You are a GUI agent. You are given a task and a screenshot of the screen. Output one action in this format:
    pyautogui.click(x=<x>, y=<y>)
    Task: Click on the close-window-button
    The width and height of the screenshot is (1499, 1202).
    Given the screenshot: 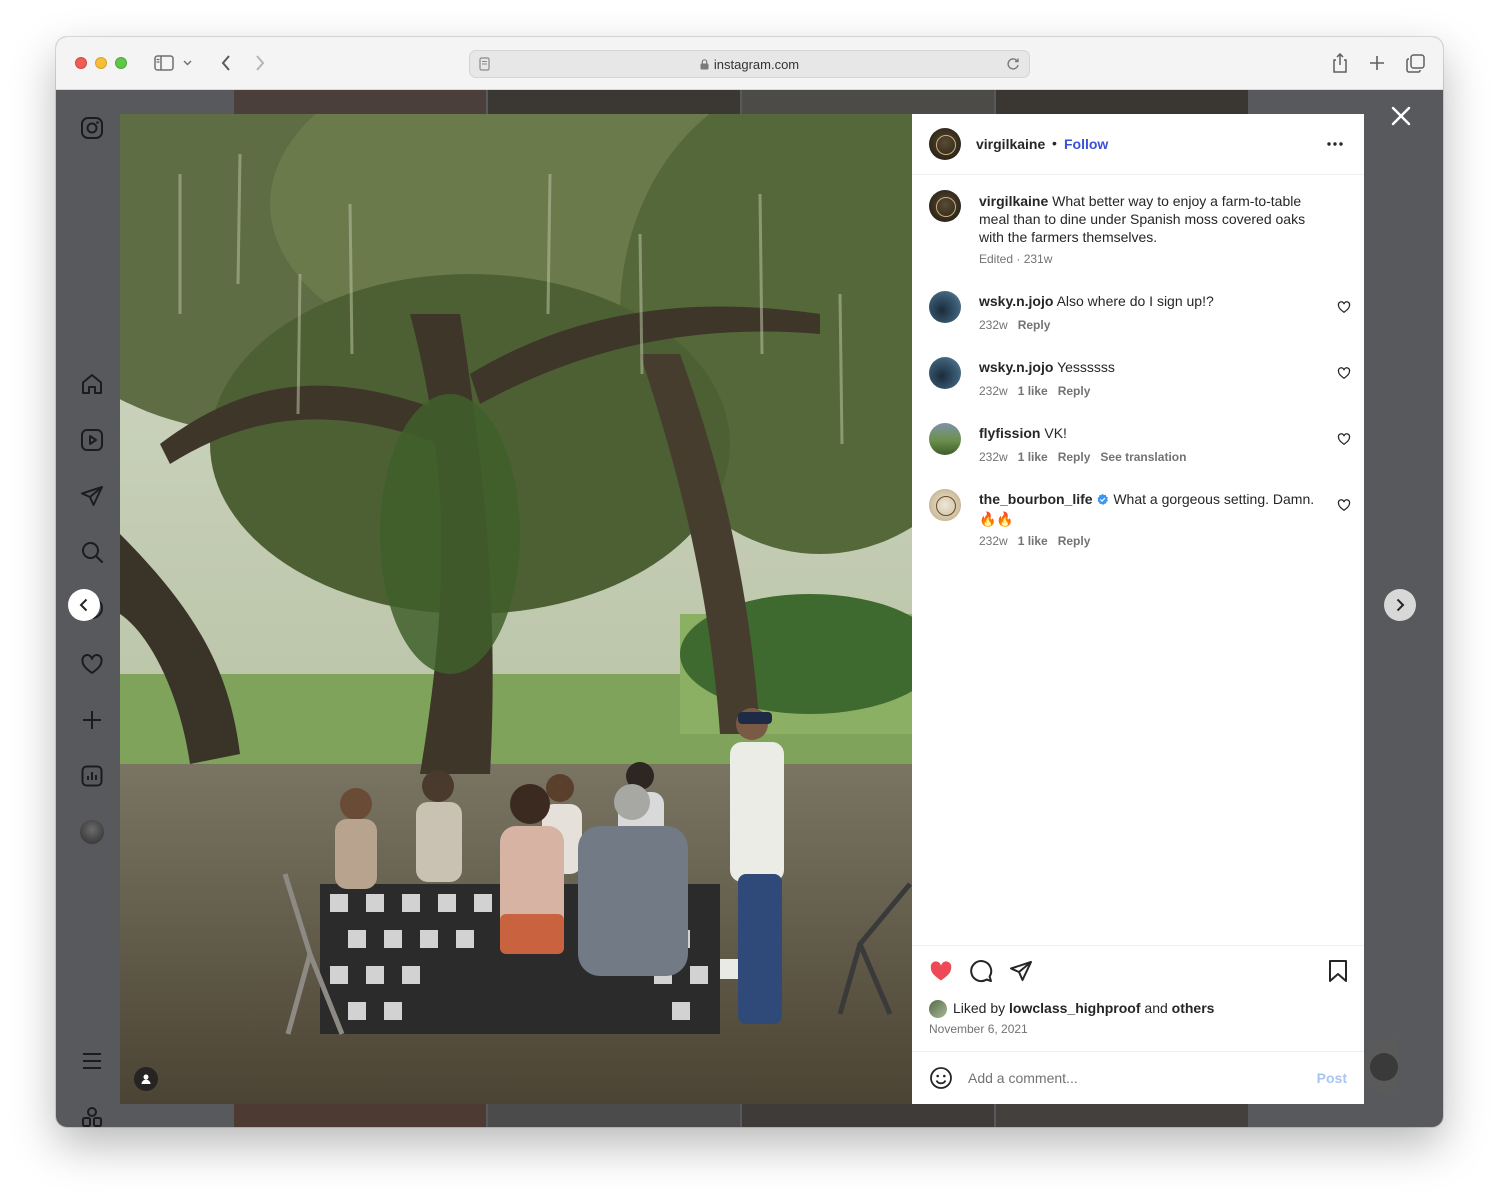 What is the action you would take?
    pyautogui.click(x=81, y=63)
    